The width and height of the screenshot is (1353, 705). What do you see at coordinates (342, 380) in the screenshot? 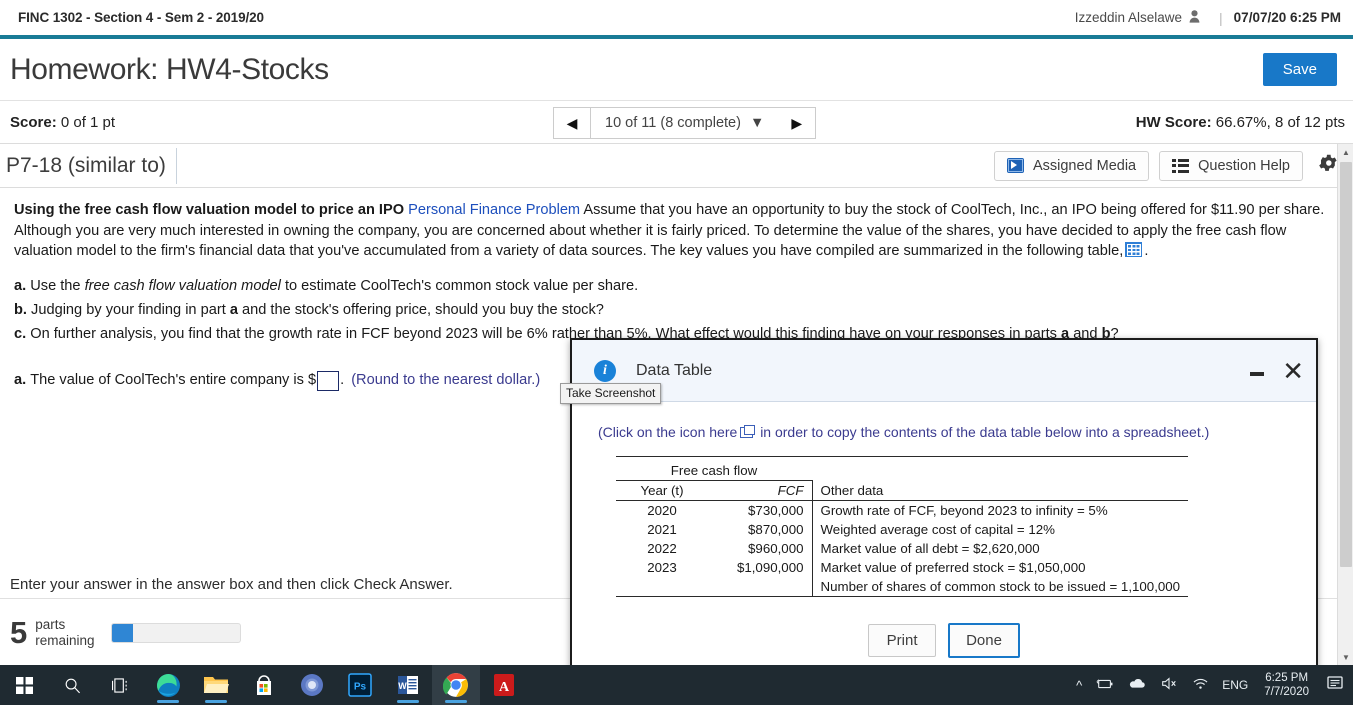
I see `answer-suffix: .` at bounding box center [342, 380].